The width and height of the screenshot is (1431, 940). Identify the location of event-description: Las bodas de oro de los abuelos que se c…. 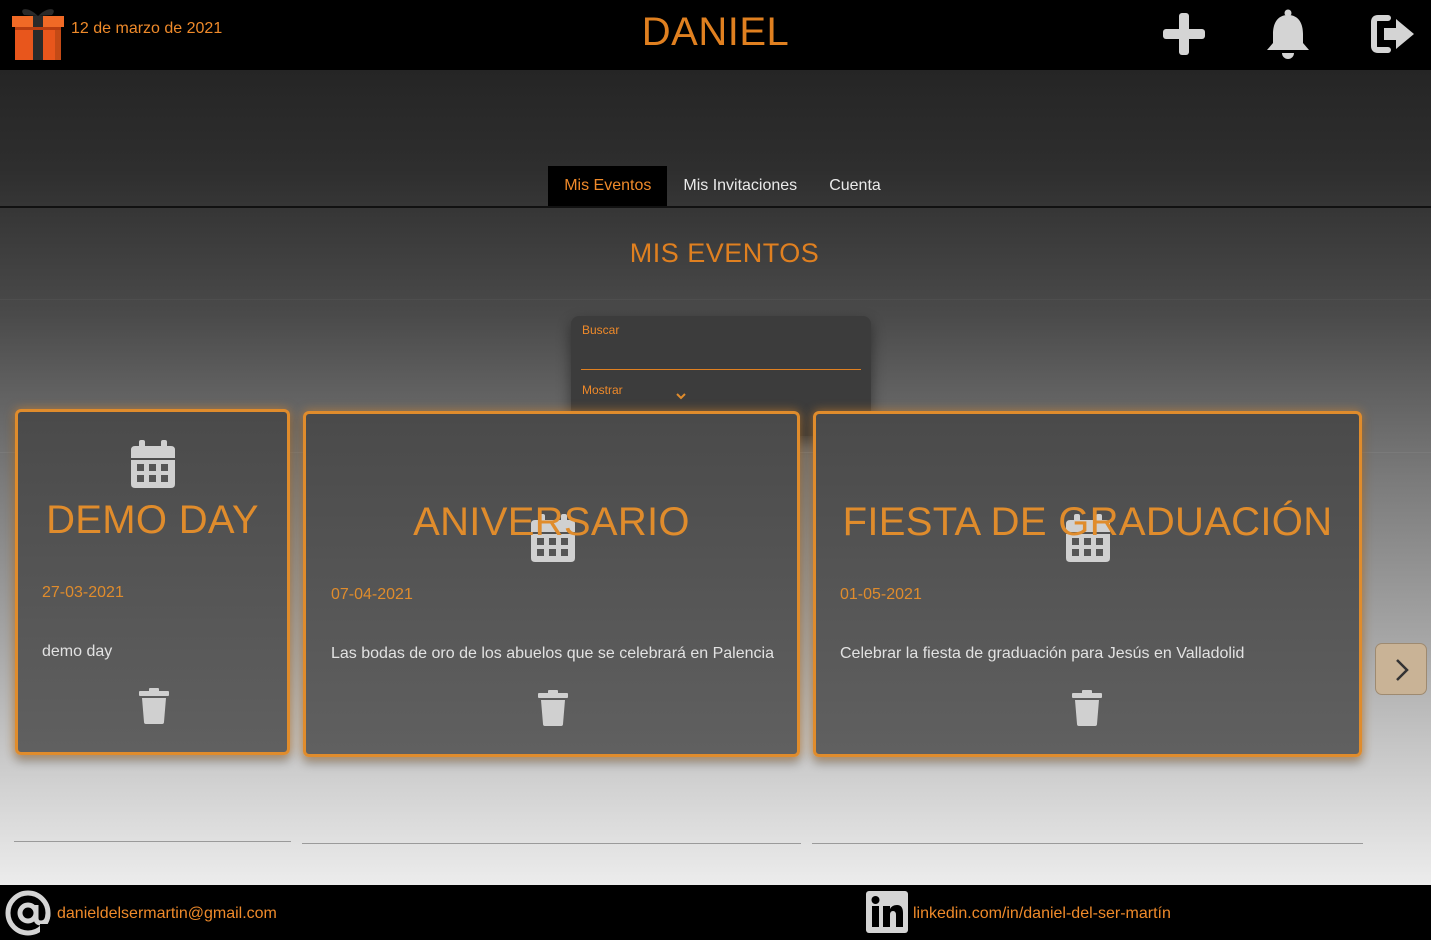
(552, 653).